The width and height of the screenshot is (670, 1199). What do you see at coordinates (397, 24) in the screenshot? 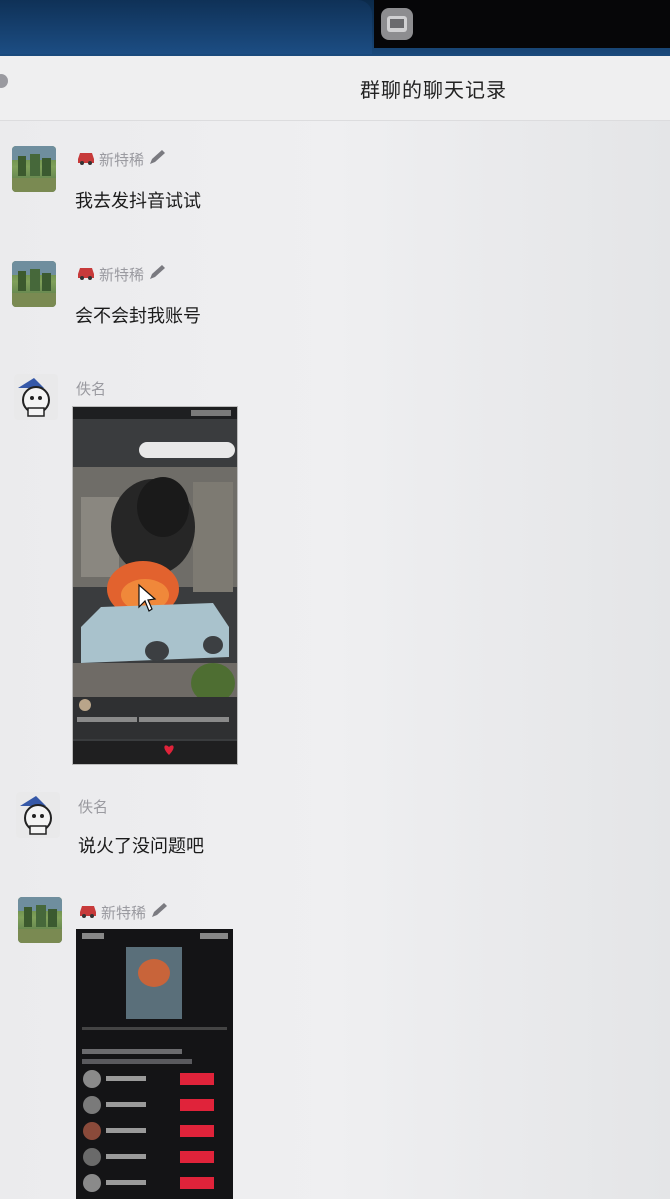
I see `app-icon` at bounding box center [397, 24].